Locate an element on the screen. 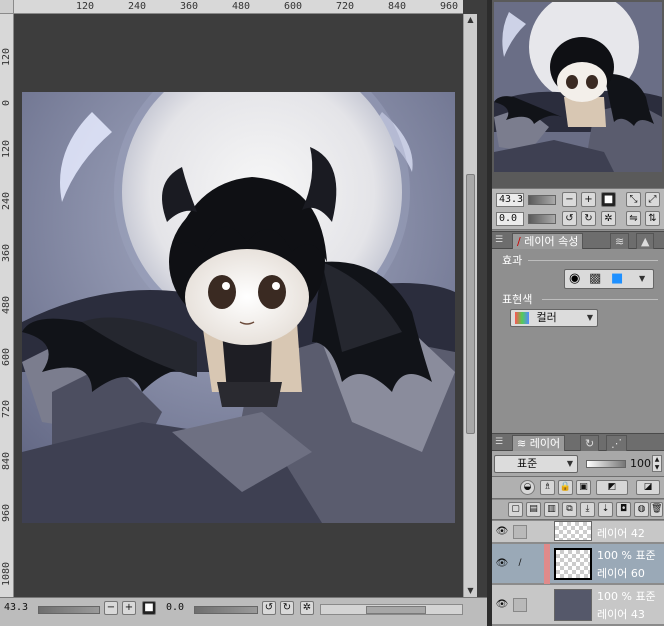 This screenshot has width=664, height=626. horizontal-scrollbar is located at coordinates (391, 609).